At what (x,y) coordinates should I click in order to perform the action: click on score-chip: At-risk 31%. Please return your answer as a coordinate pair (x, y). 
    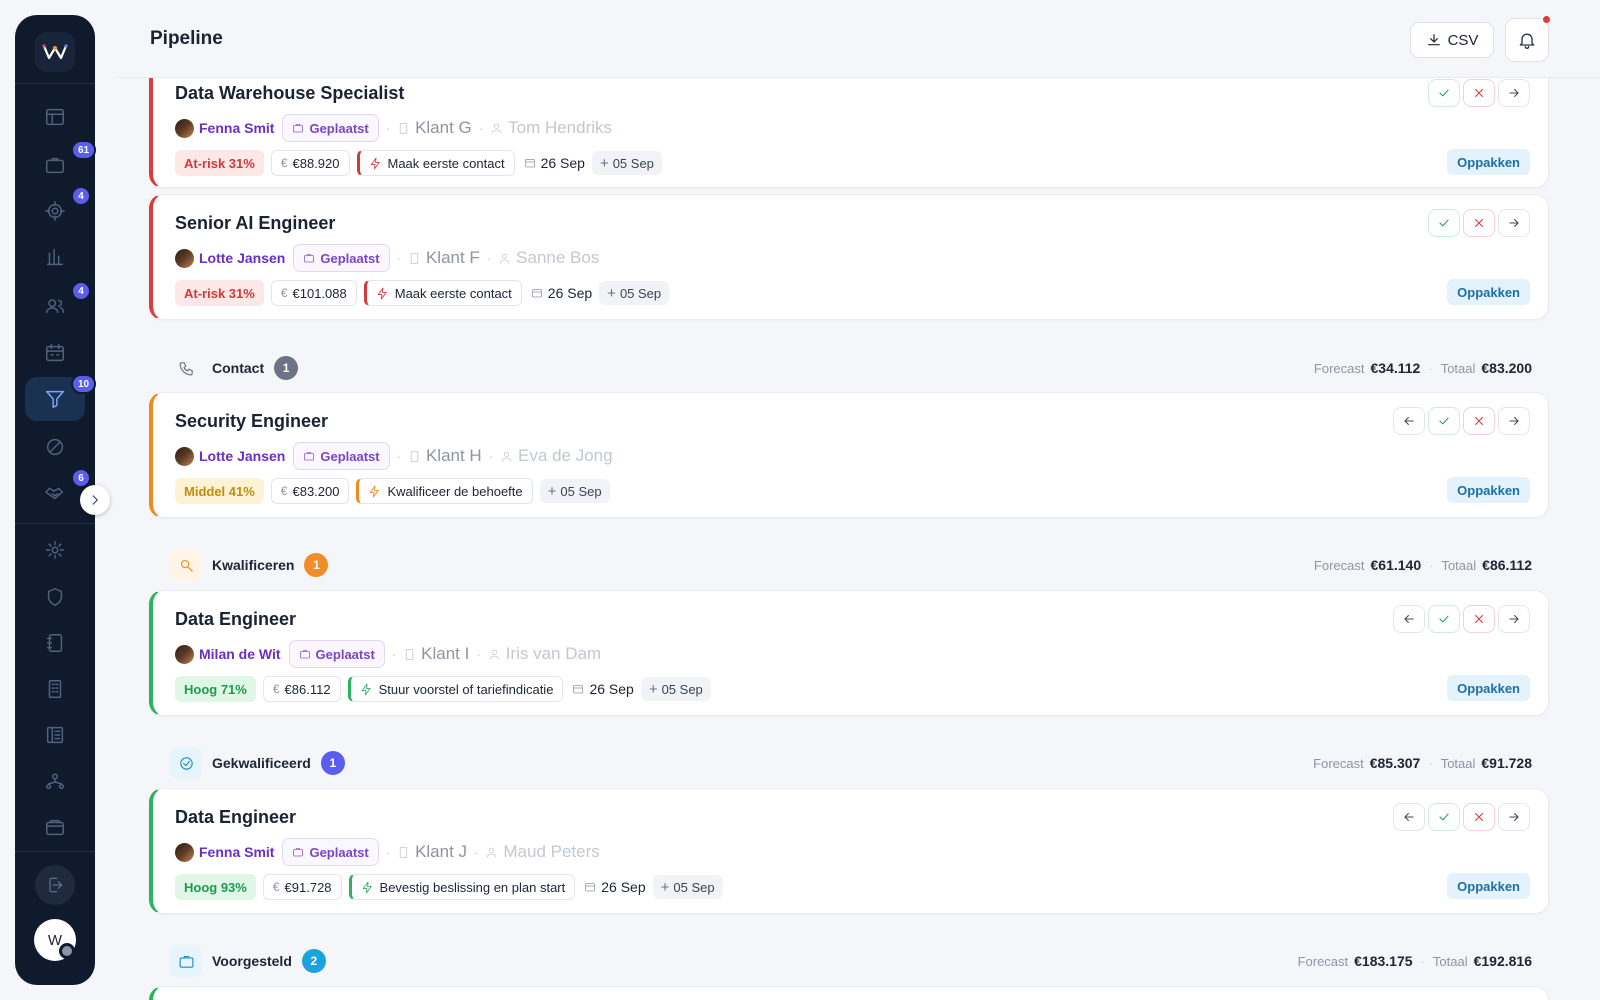
    Looking at the image, I should click on (219, 293).